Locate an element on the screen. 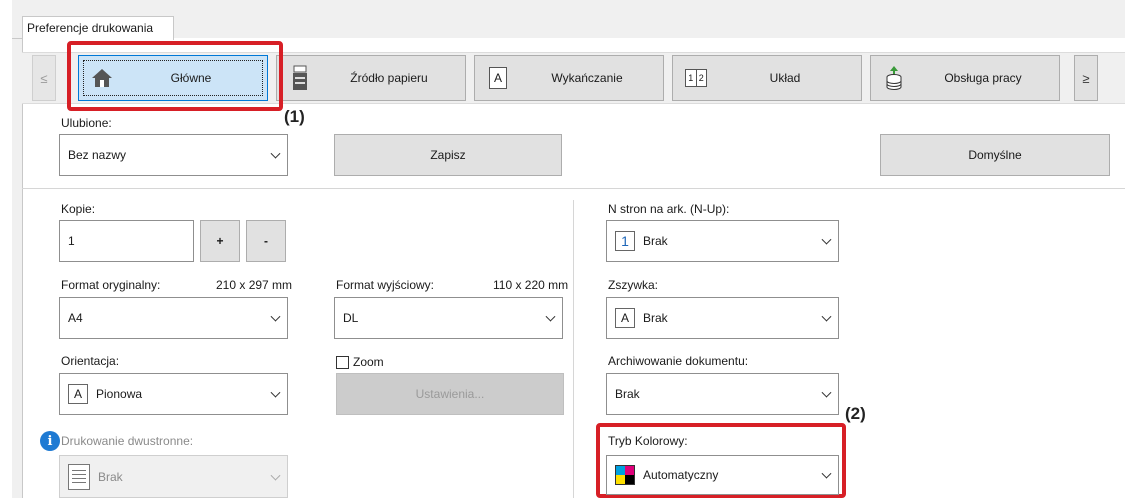 This screenshot has width=1125, height=498. highlight-main-tab is located at coordinates (175, 76).